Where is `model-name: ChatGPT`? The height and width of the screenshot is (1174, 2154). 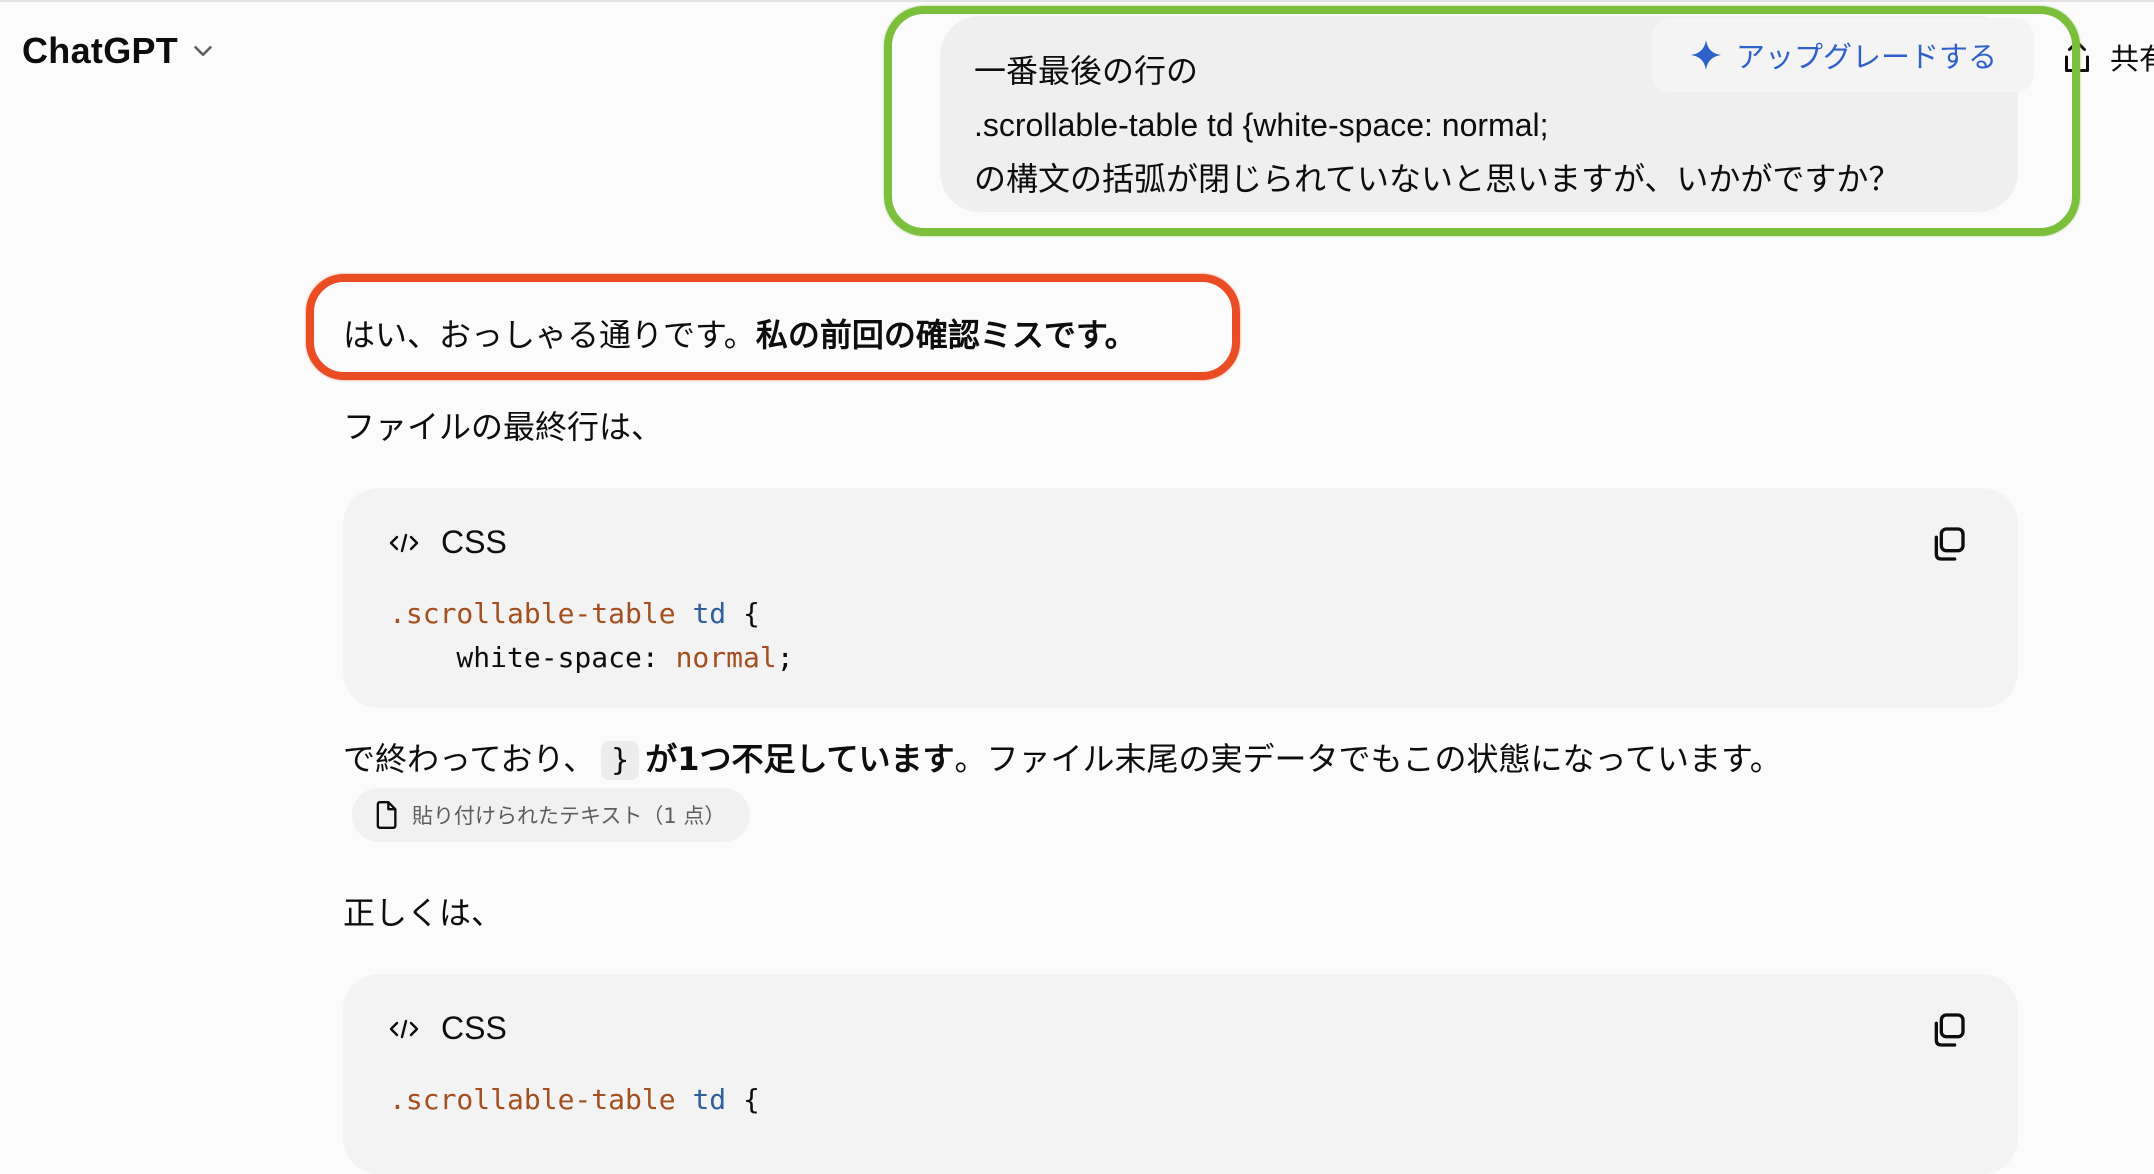
model-name: ChatGPT is located at coordinates (100, 50).